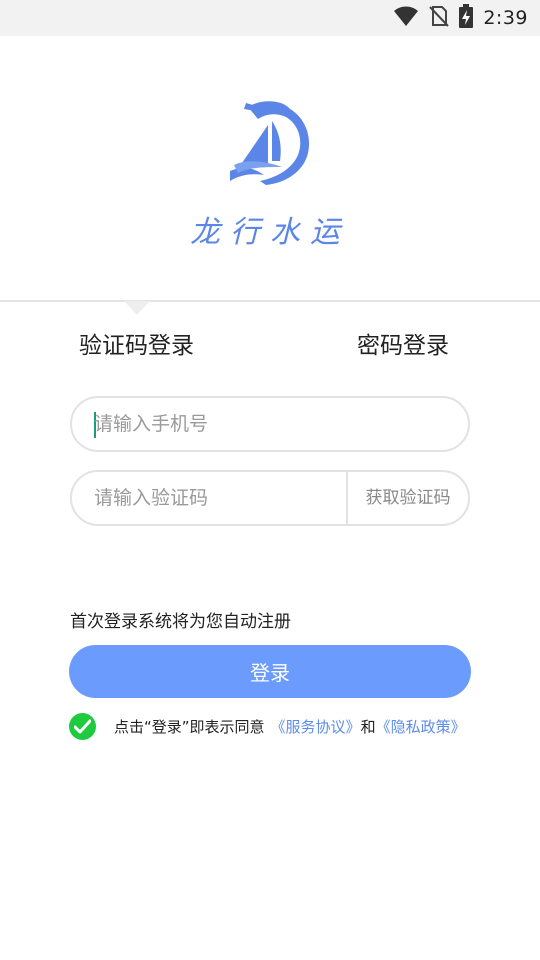  What do you see at coordinates (270, 143) in the screenshot?
I see `dragon-sailboat-logo-icon` at bounding box center [270, 143].